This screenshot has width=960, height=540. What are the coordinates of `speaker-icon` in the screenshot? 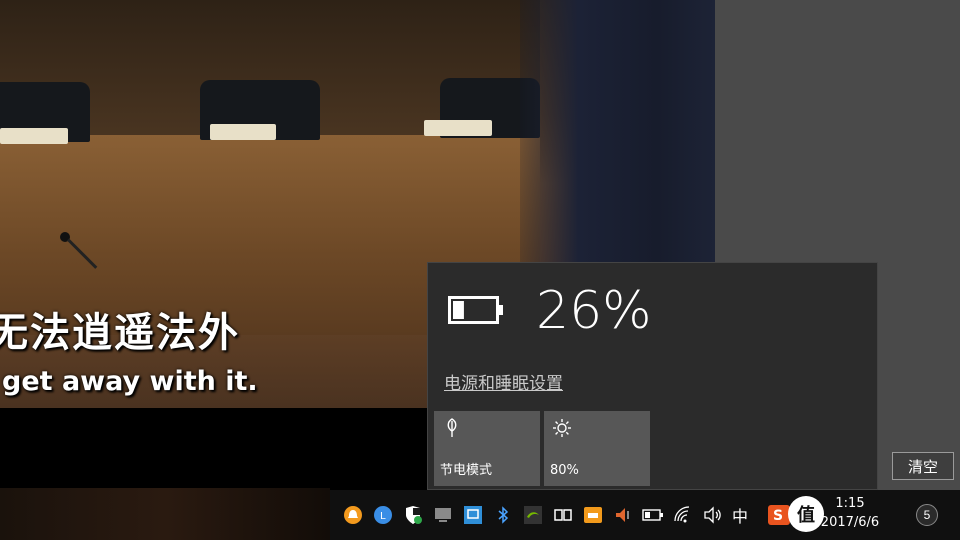 It's located at (713, 515).